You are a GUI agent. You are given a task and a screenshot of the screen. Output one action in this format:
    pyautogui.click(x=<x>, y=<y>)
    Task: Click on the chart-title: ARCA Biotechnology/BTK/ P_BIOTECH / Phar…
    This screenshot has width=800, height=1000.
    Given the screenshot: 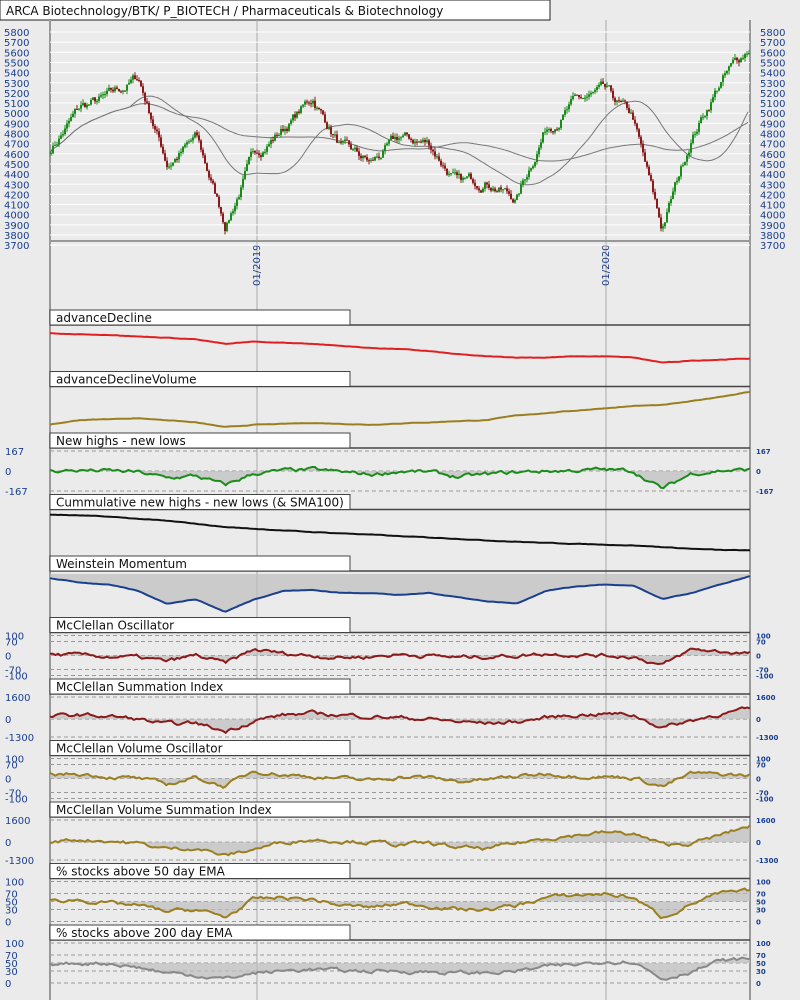 What is the action you would take?
    pyautogui.click(x=224, y=11)
    